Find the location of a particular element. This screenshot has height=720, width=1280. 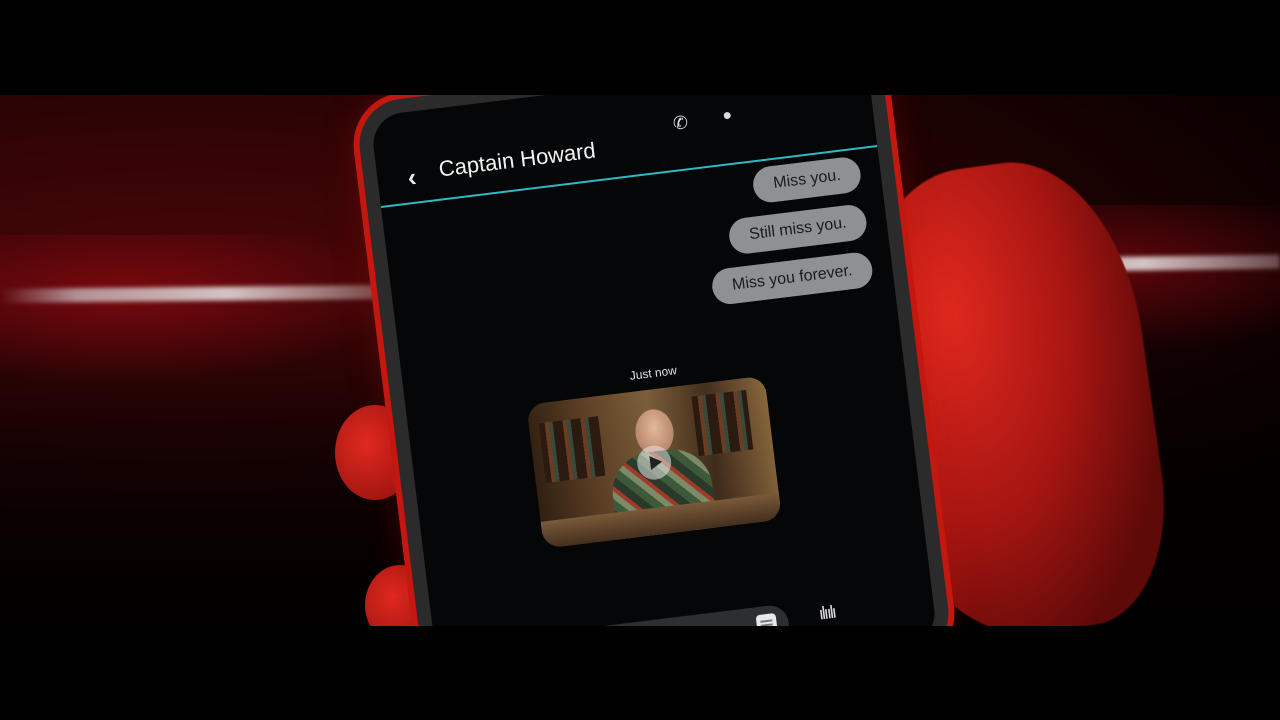

back-button: ‹ is located at coordinates (412, 178).